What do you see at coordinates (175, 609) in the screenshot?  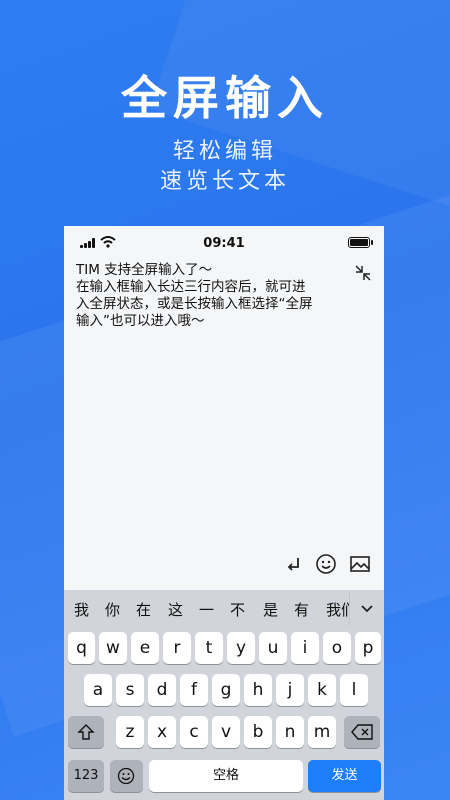 I see `candidate-word: 这` at bounding box center [175, 609].